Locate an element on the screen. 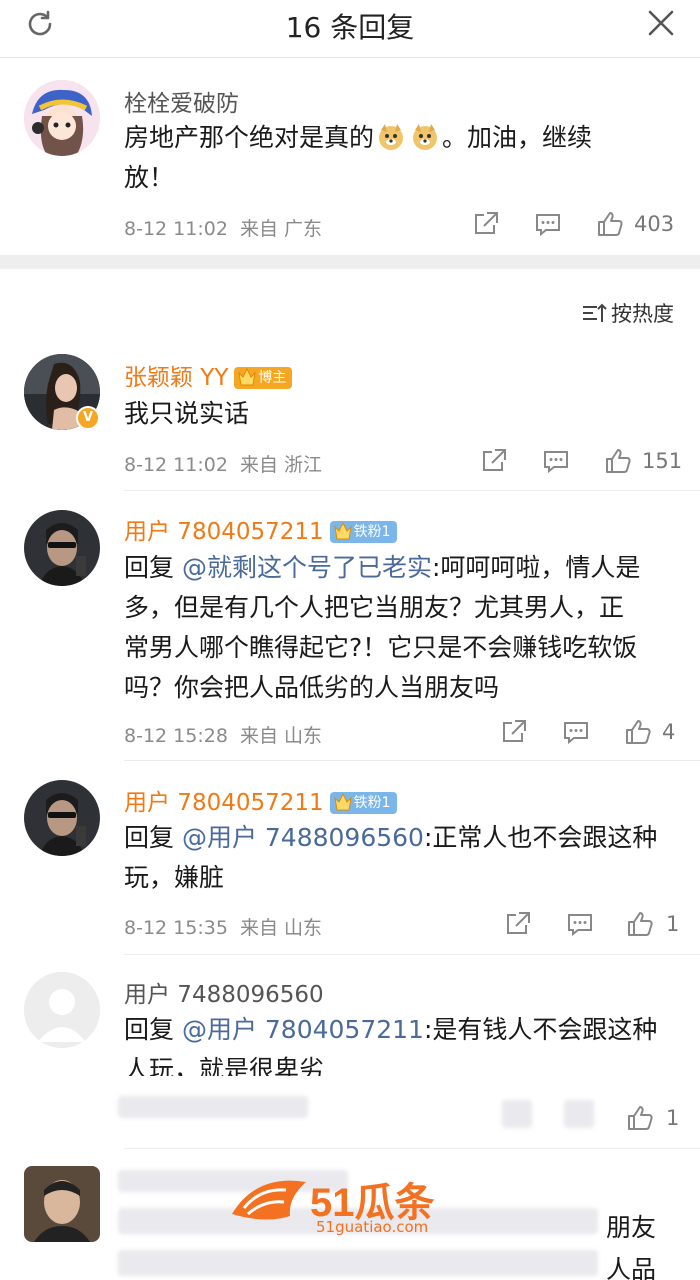  comment-meta: 8-12 11:02 来自 浙江 is located at coordinates (223, 463).